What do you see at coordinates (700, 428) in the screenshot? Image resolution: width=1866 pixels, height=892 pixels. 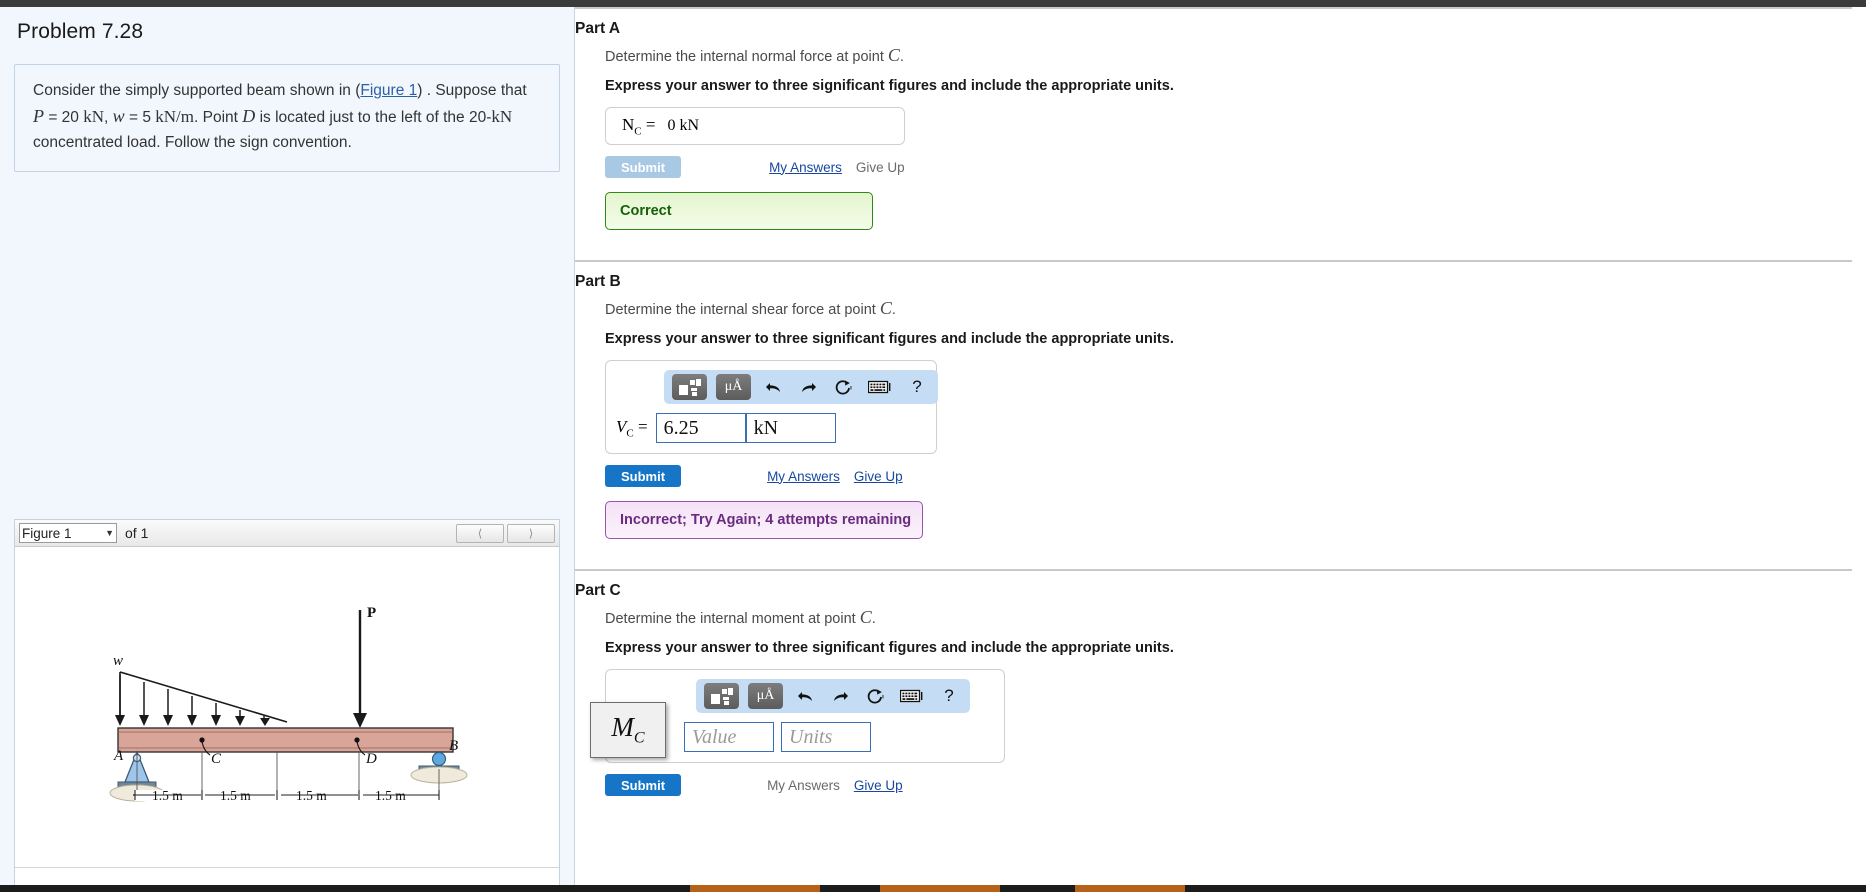 I see `part-b-value-input: 6.25` at bounding box center [700, 428].